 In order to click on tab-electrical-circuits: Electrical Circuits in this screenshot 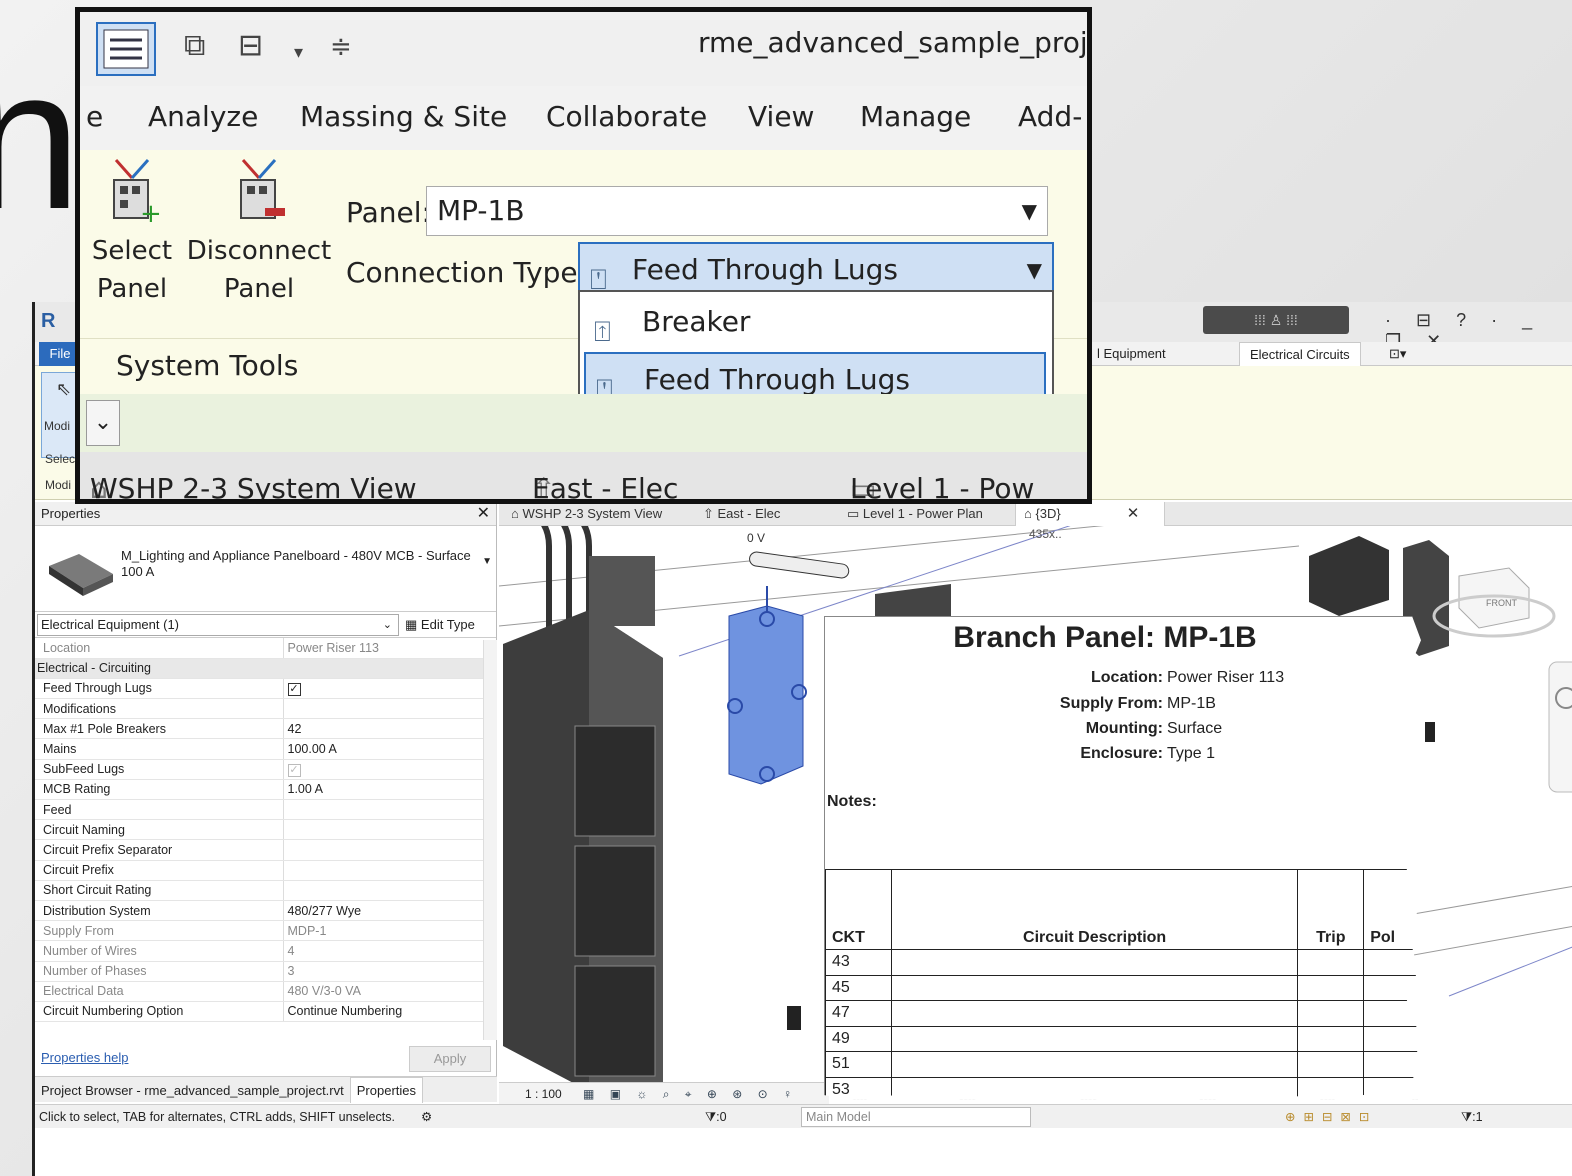, I will do `click(1300, 354)`.